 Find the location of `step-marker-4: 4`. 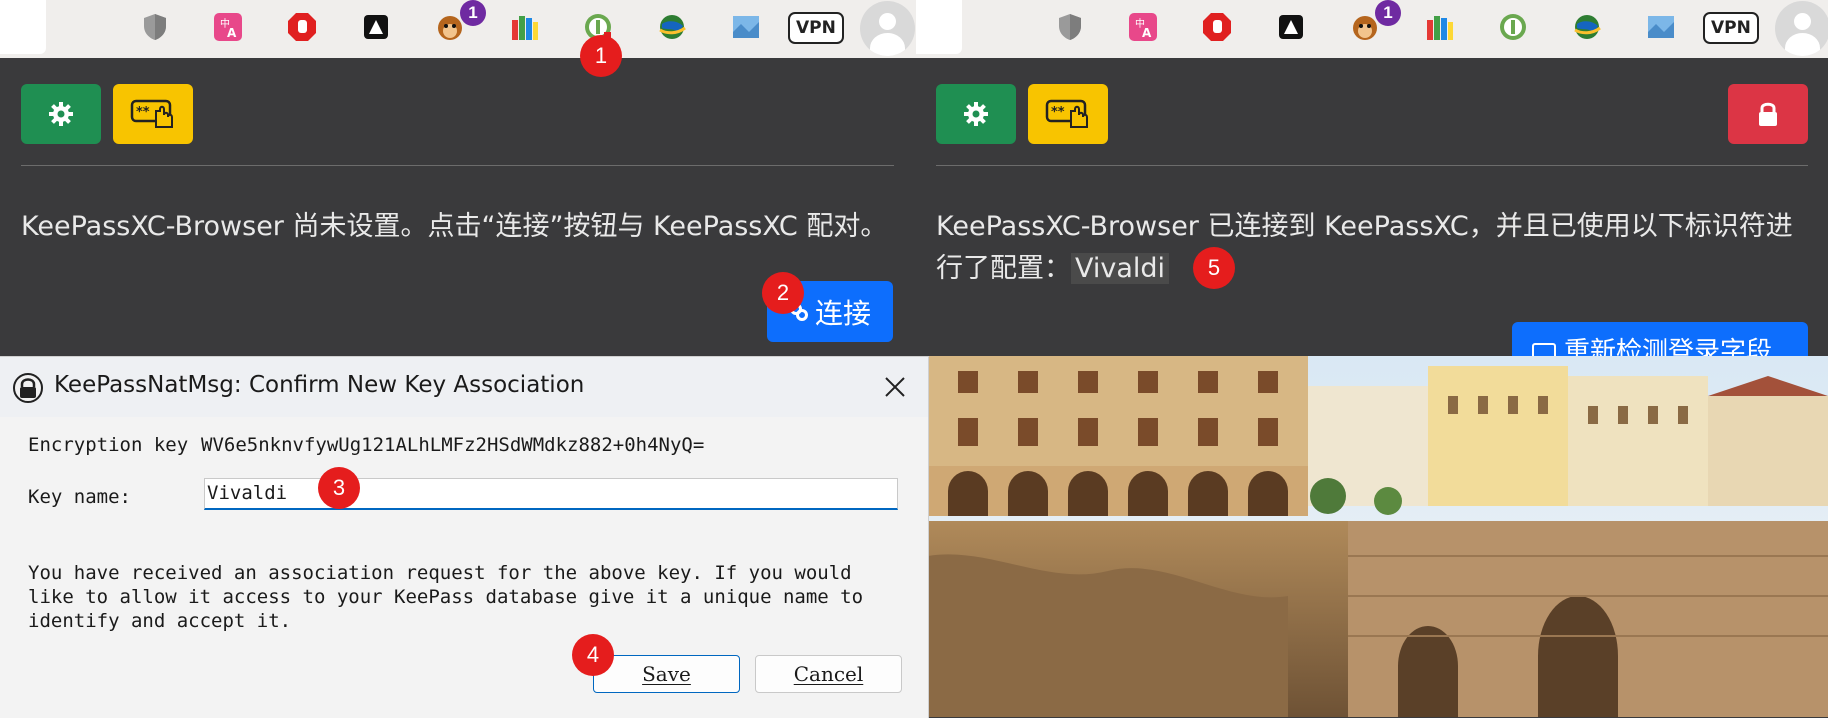

step-marker-4: 4 is located at coordinates (593, 655).